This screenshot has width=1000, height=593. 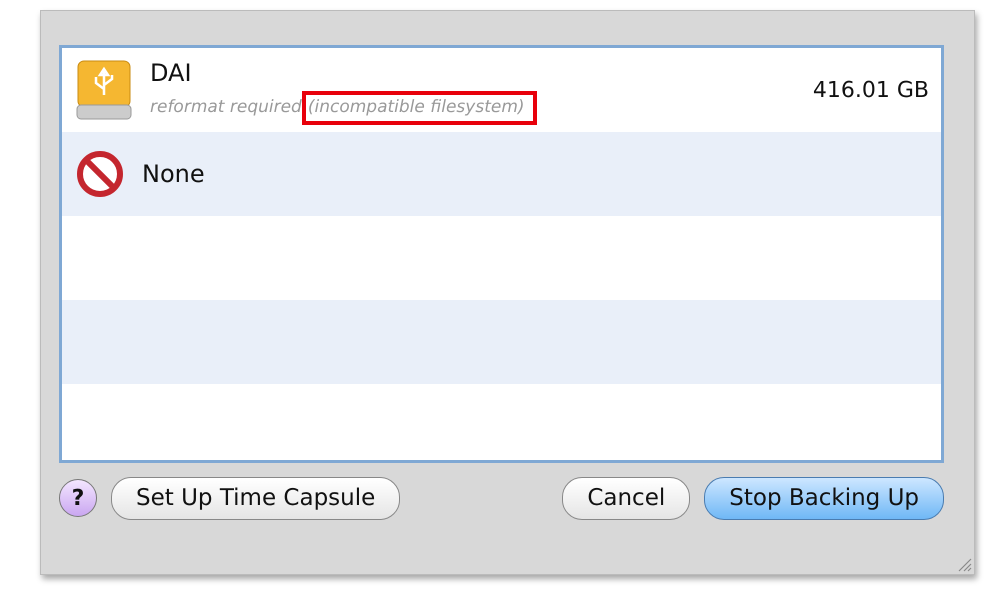 What do you see at coordinates (626, 498) in the screenshot?
I see `dialog-button: Cancel` at bounding box center [626, 498].